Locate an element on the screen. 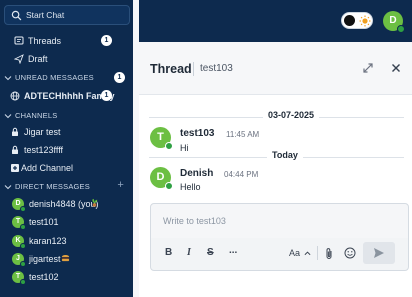 The image size is (412, 297). composer-input: Write to test103 is located at coordinates (279, 221).